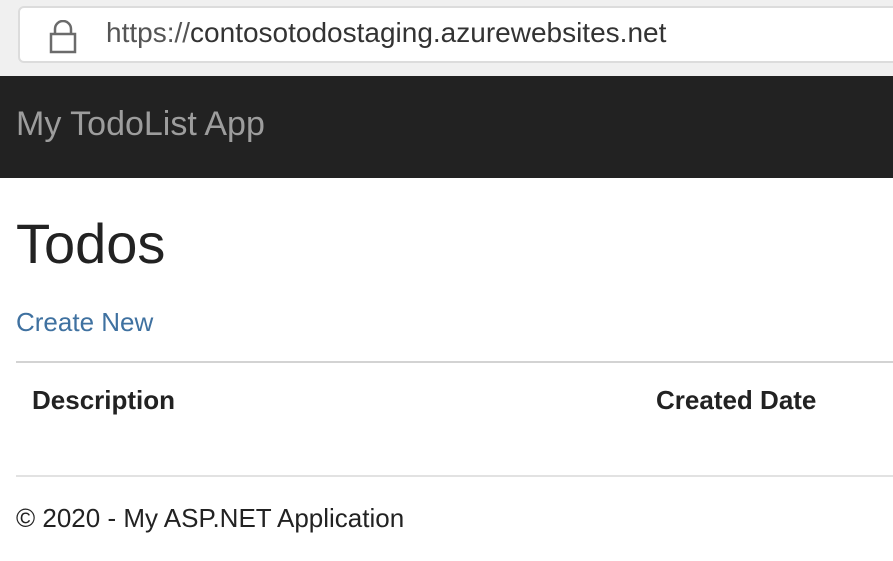 The width and height of the screenshot is (893, 561). I want to click on url-host: contosotodostaging.azurewebsites.net, so click(428, 32).